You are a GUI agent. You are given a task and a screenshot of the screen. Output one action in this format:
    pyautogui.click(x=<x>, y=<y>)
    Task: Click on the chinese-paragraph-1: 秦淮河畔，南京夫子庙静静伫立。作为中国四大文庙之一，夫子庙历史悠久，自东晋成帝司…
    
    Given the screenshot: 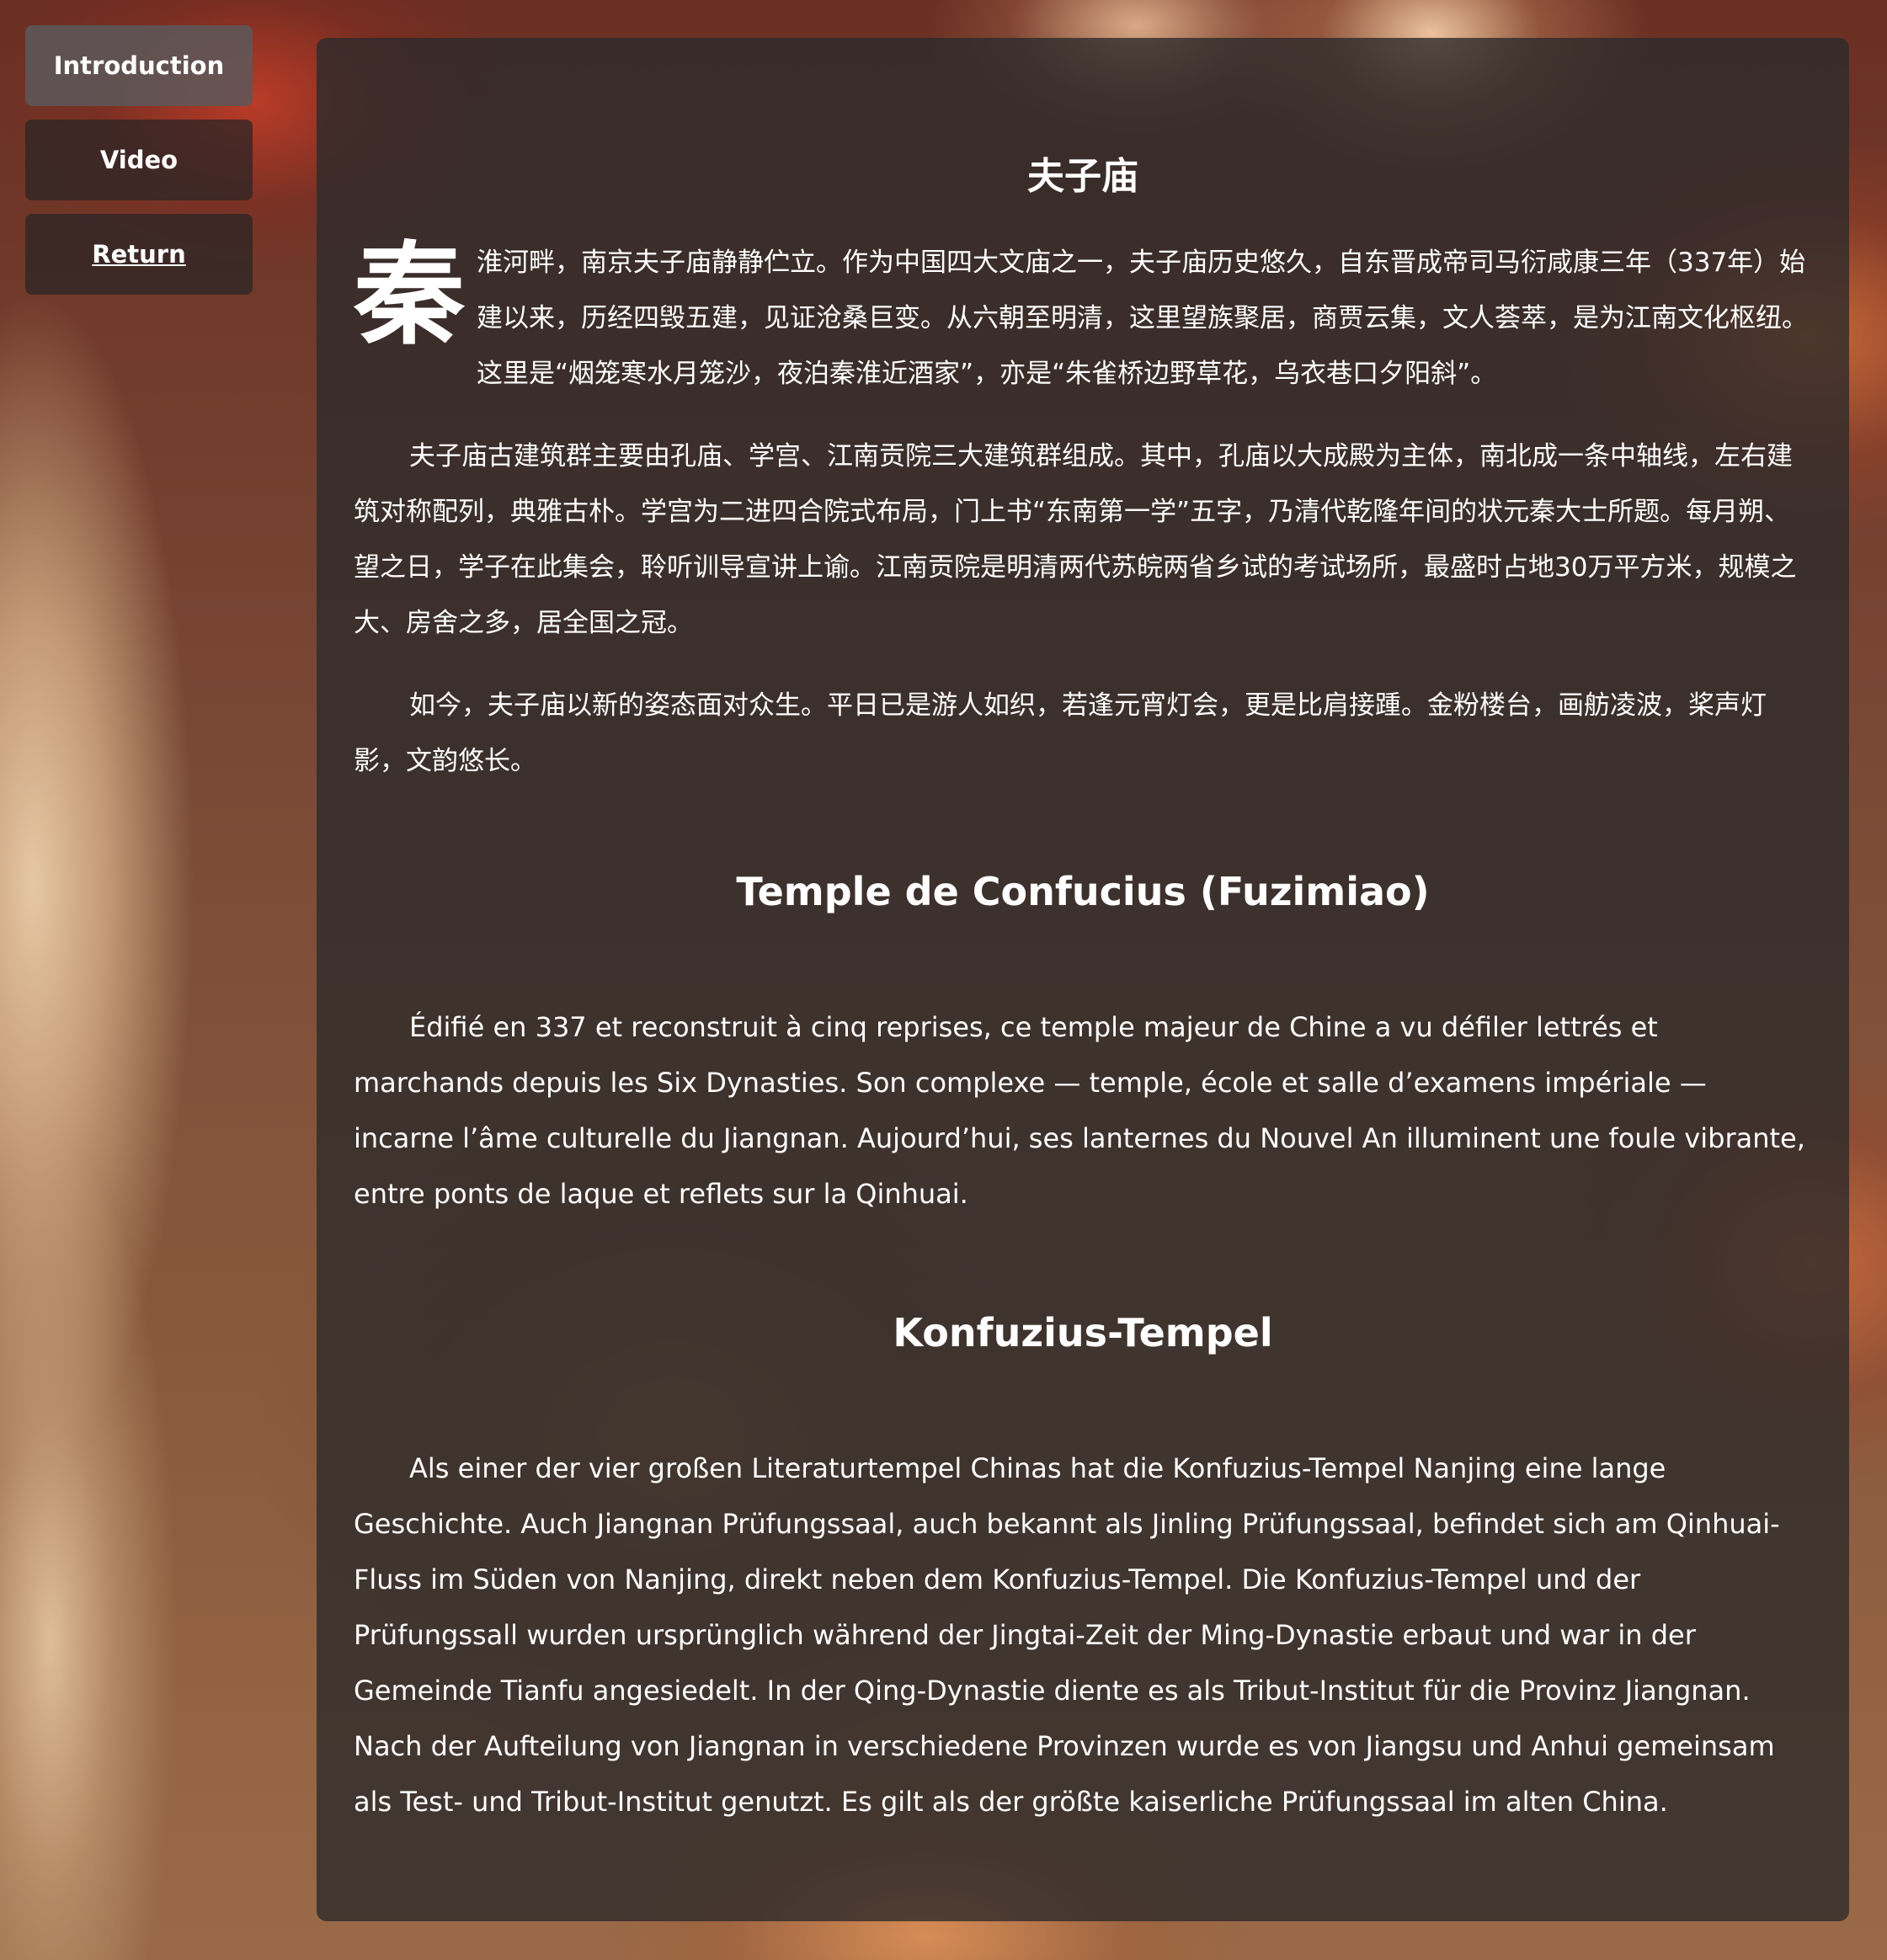 What is the action you would take?
    pyautogui.click(x=1083, y=318)
    